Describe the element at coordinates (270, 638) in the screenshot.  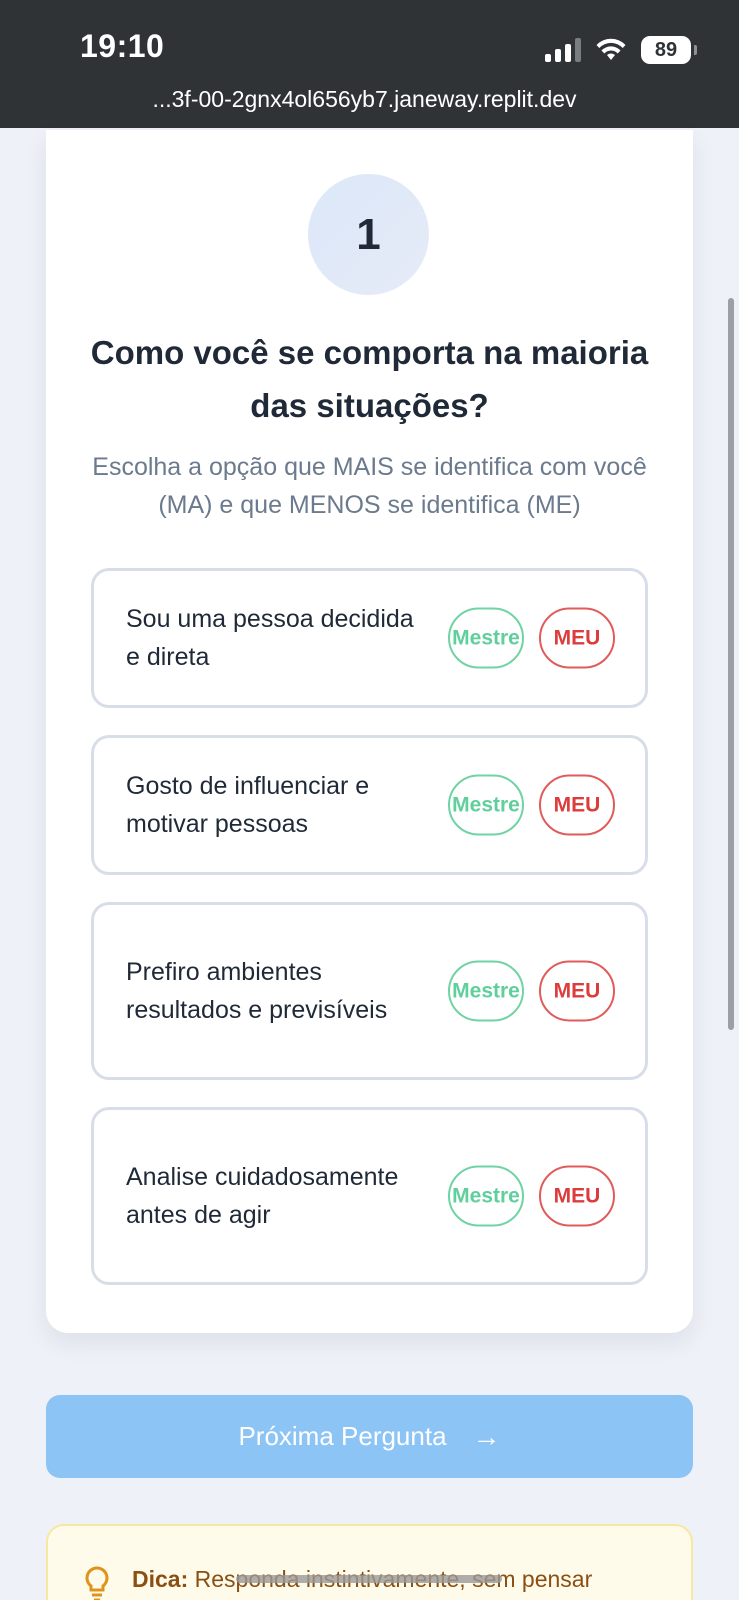
I see `option-label: Sou uma pessoa decidida e direta` at that location.